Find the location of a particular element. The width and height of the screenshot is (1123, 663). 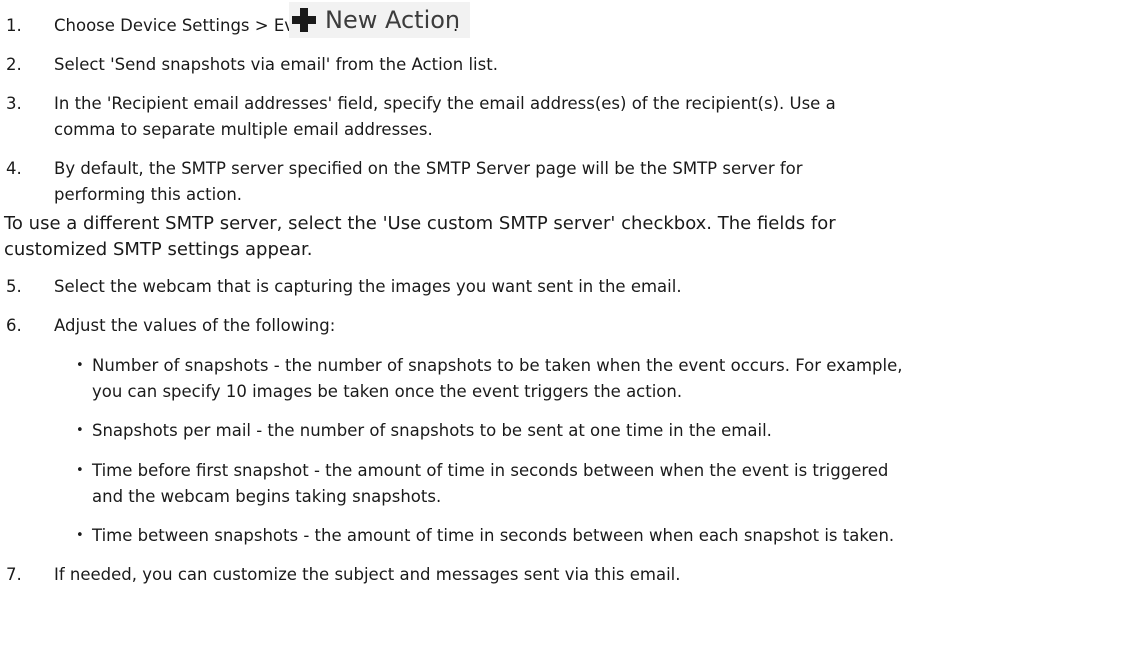

step-number: 1. is located at coordinates (14, 25).